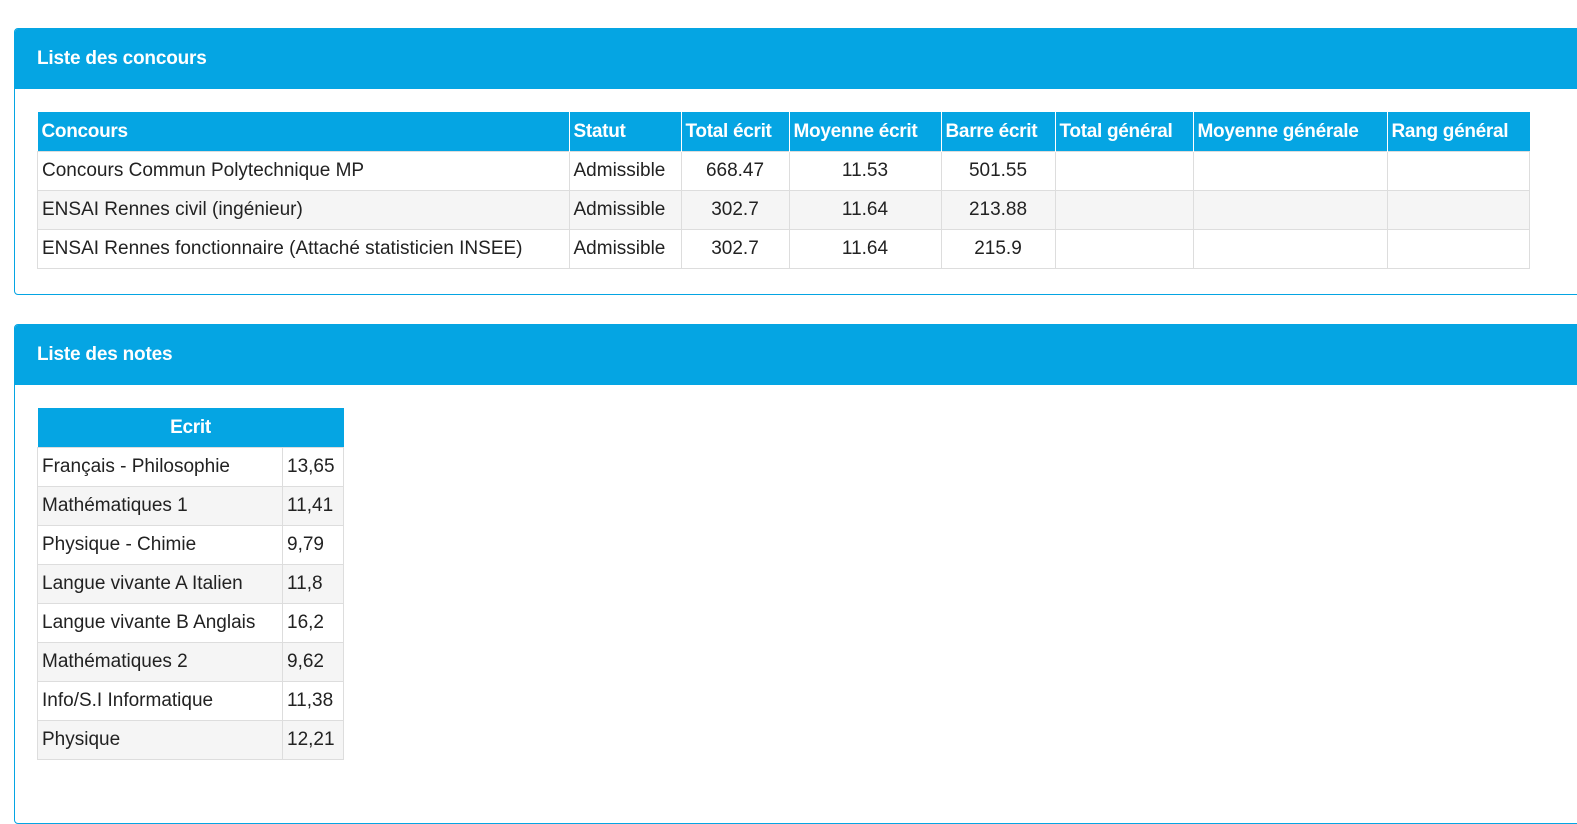 Image resolution: width=1577 pixels, height=824 pixels. Describe the element at coordinates (313, 701) in the screenshot. I see `cell-note: 11,38` at that location.